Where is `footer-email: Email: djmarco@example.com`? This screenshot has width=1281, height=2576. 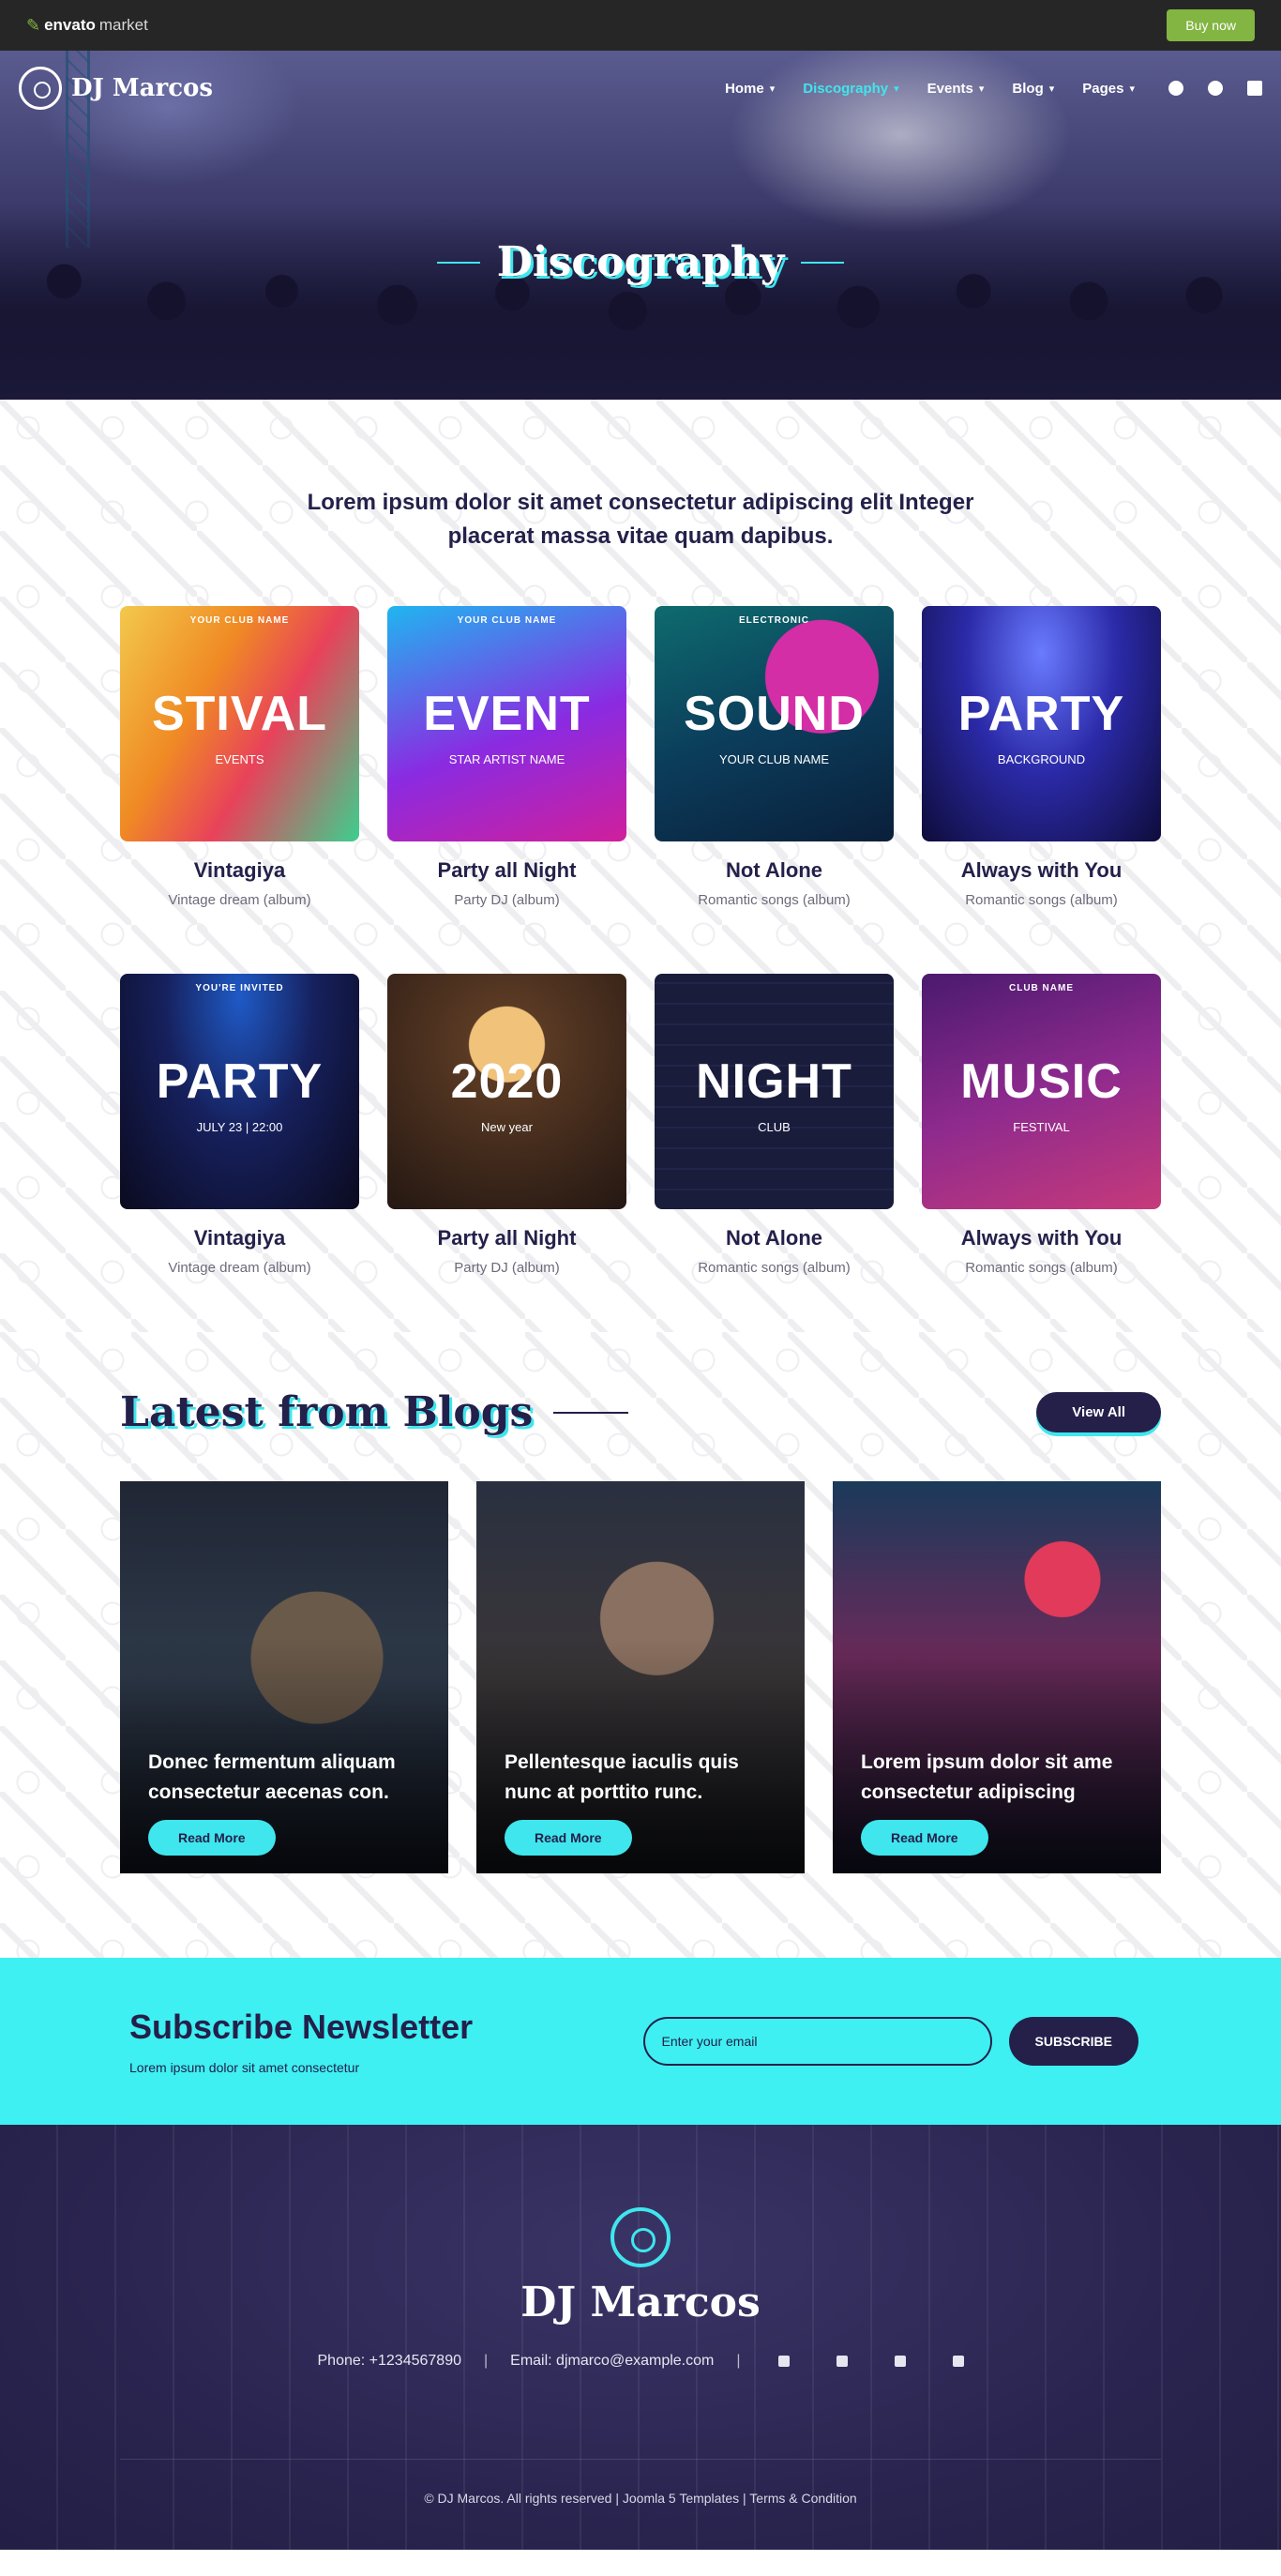
footer-email: Email: djmarco@example.com is located at coordinates (612, 2361).